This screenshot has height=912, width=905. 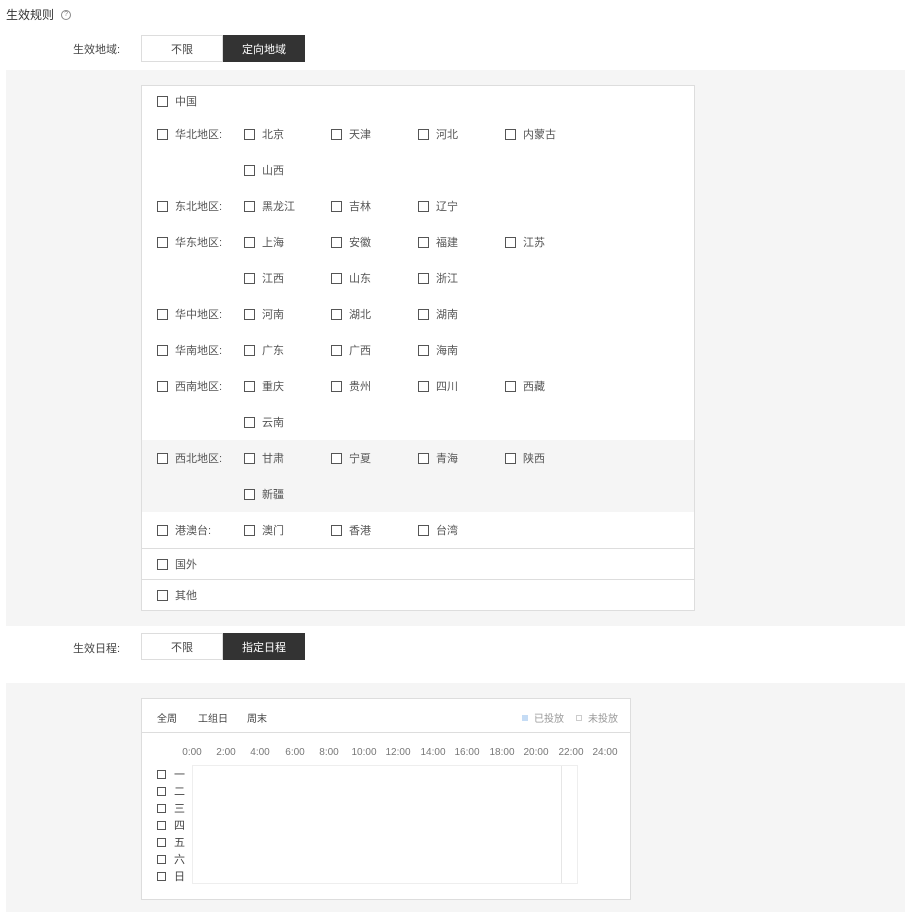 I want to click on province-checkbox: 香港, so click(x=351, y=530).